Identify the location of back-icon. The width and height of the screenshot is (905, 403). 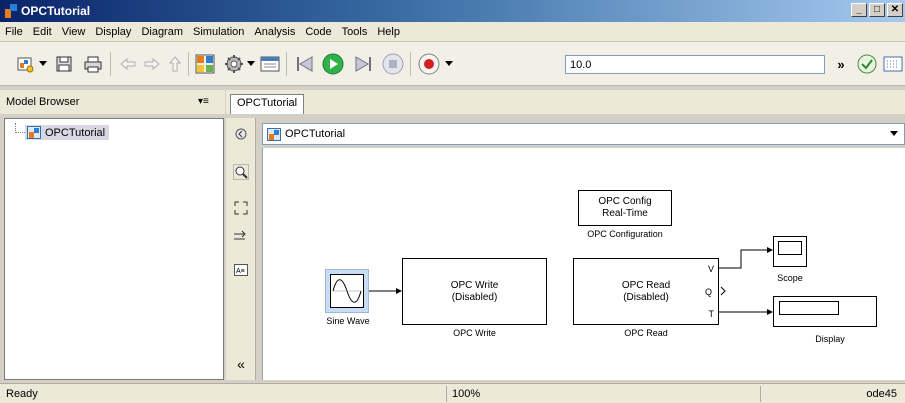
(128, 64).